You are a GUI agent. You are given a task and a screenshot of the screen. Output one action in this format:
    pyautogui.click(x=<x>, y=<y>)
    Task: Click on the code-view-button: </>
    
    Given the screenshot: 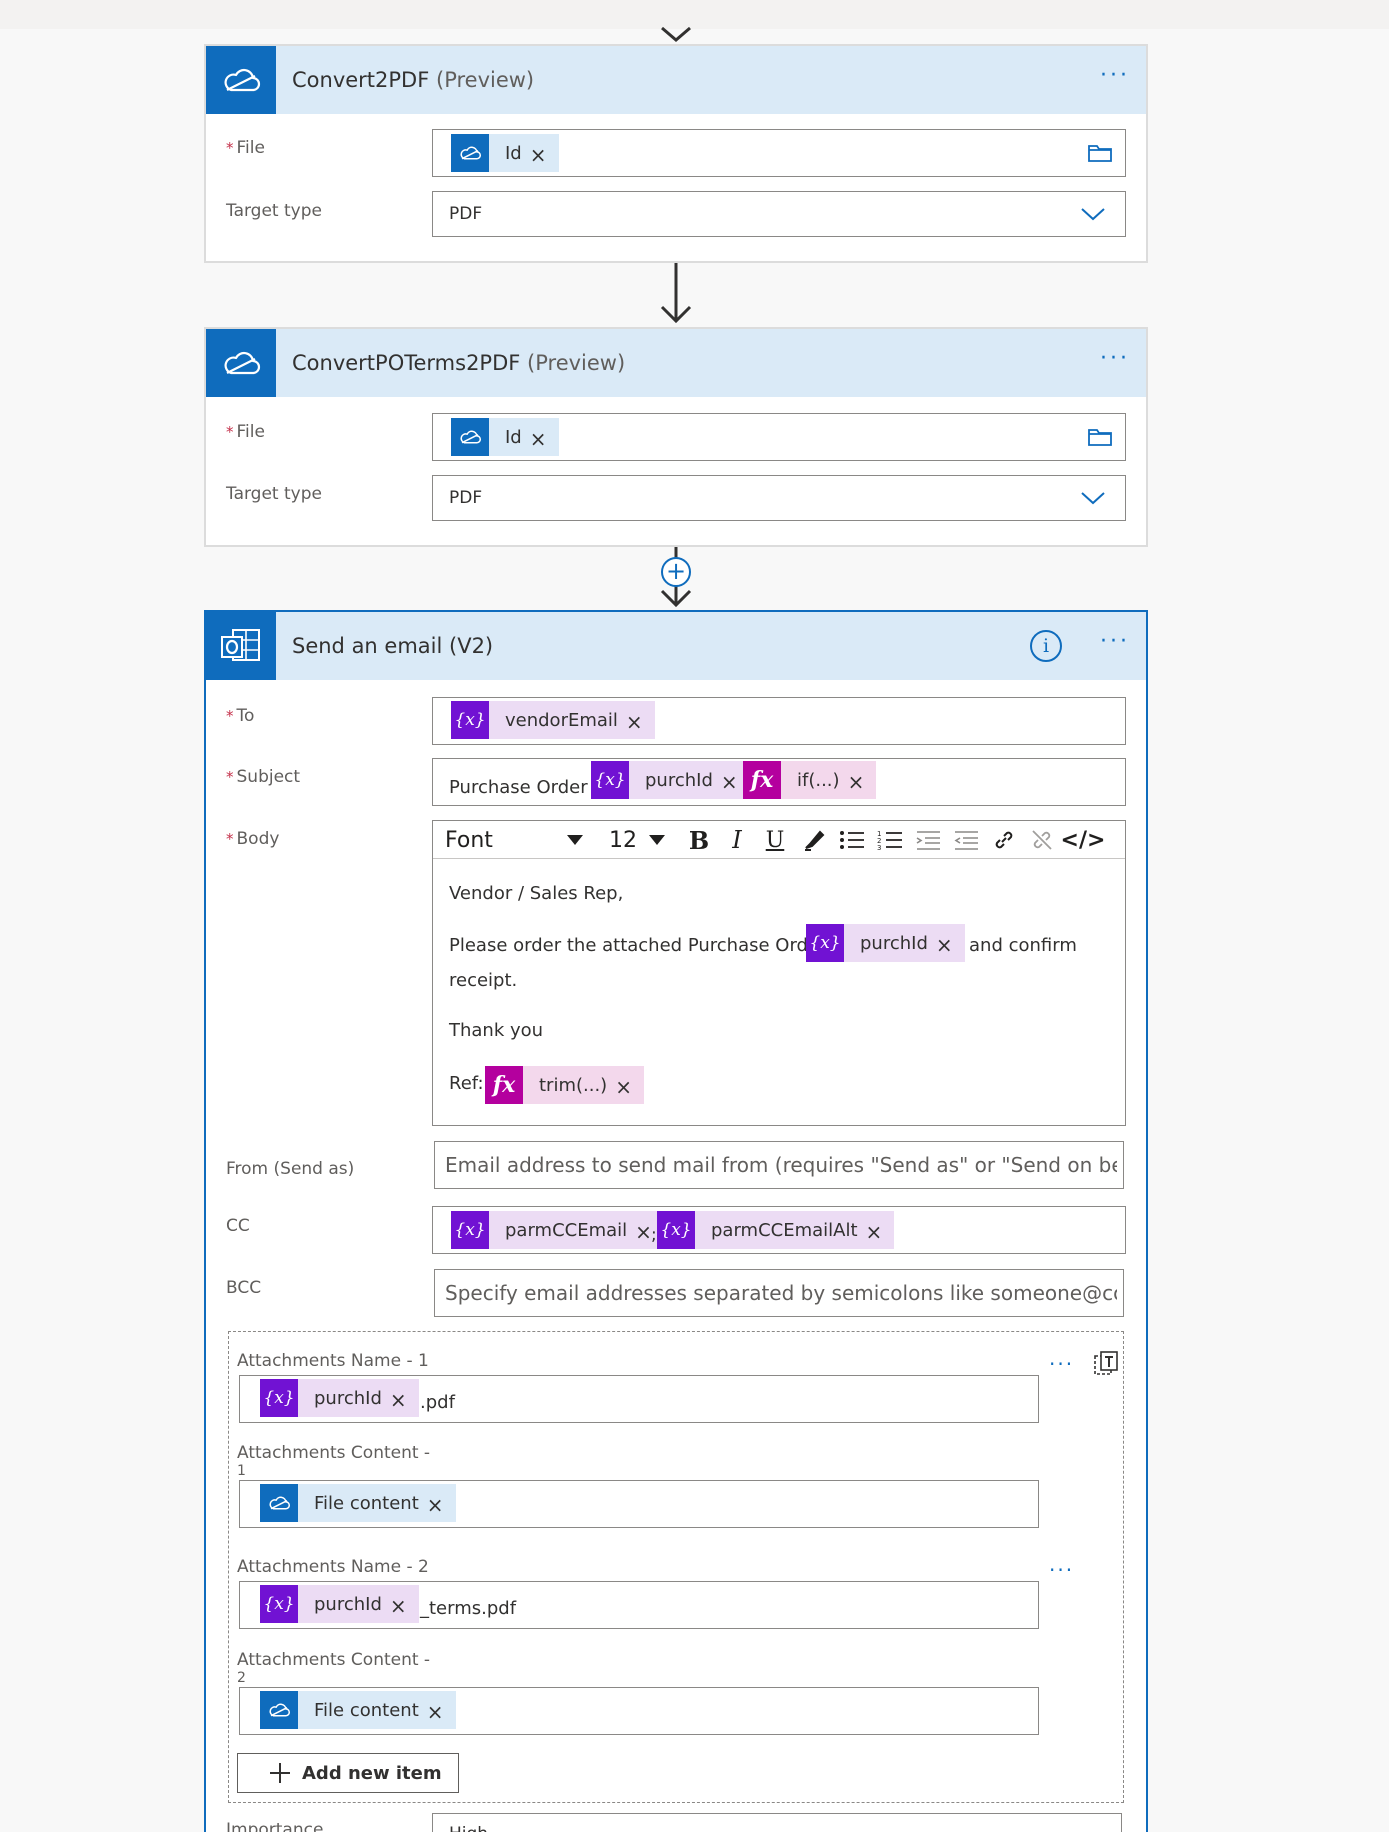 What is the action you would take?
    pyautogui.click(x=1083, y=840)
    